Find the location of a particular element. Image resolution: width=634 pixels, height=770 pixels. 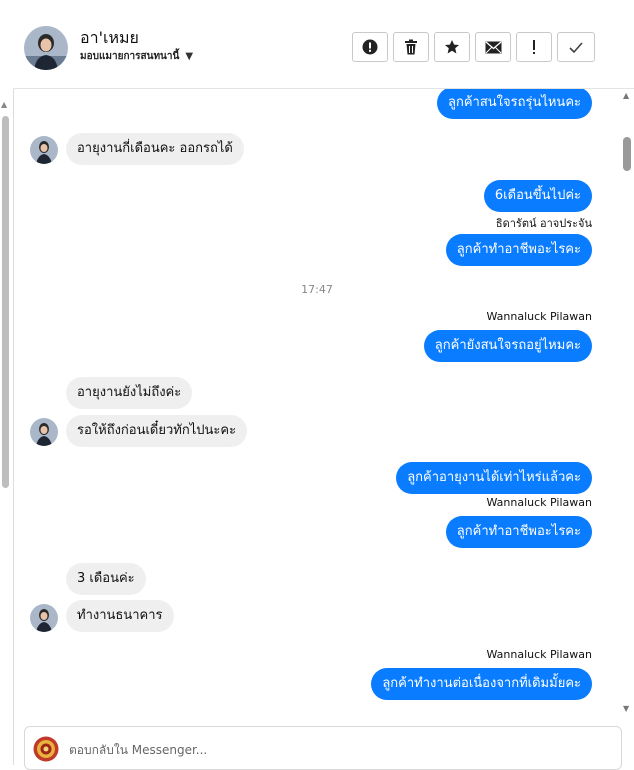

thread-scrollbar: ▲ ▼ is located at coordinates (627, 401).